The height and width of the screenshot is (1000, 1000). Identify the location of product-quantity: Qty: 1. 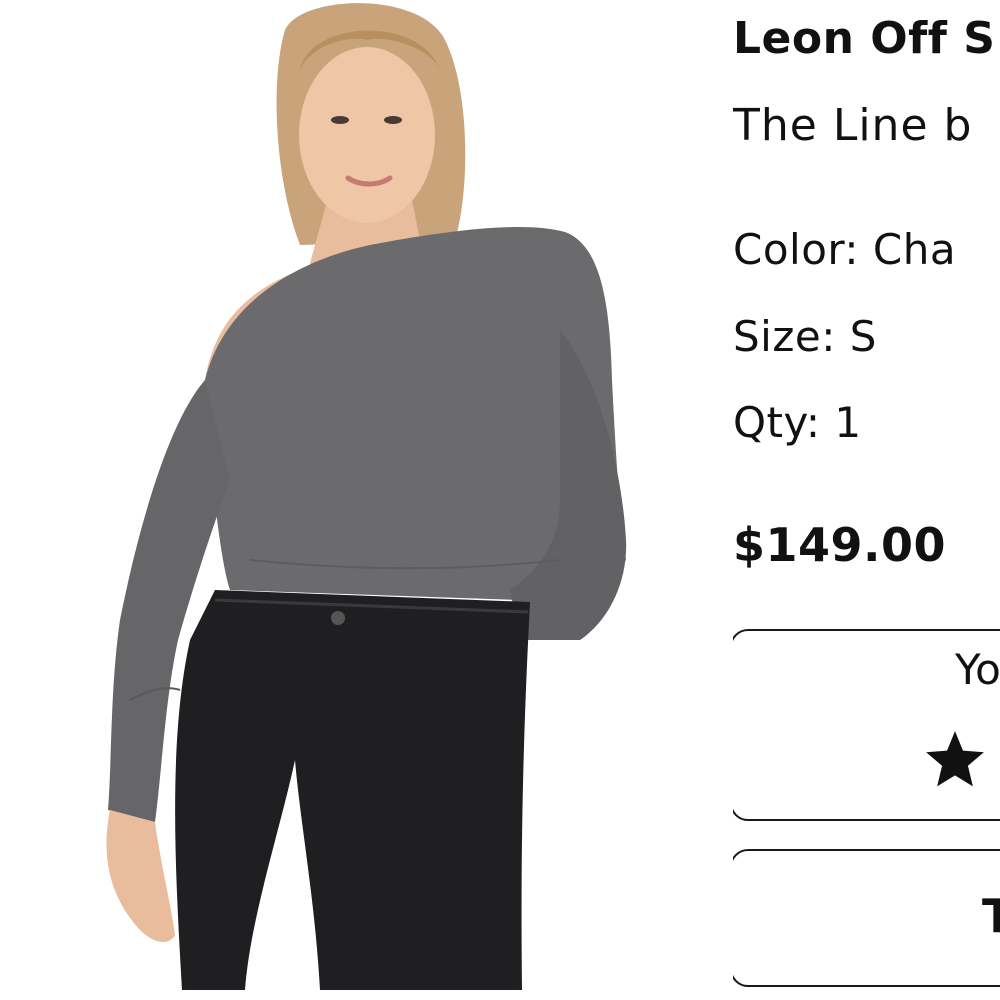
(797, 422).